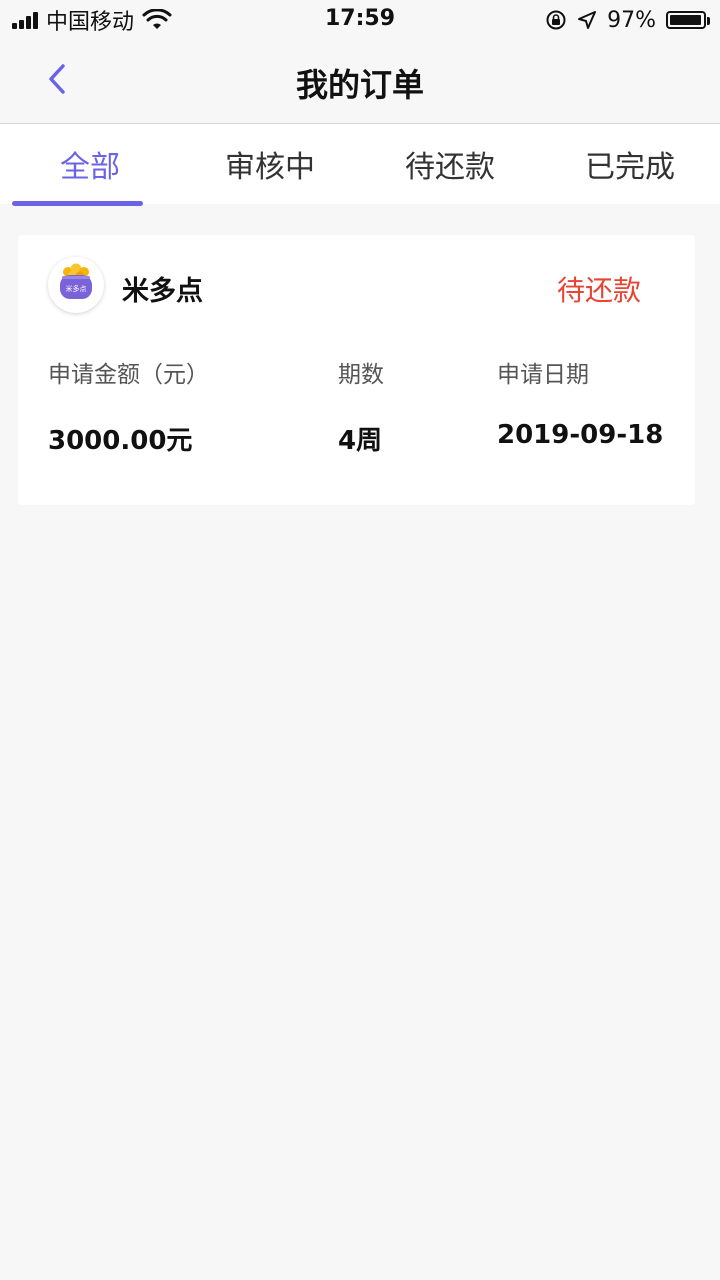 This screenshot has width=720, height=1280. I want to click on merchant-logo: 米多点, so click(76, 285).